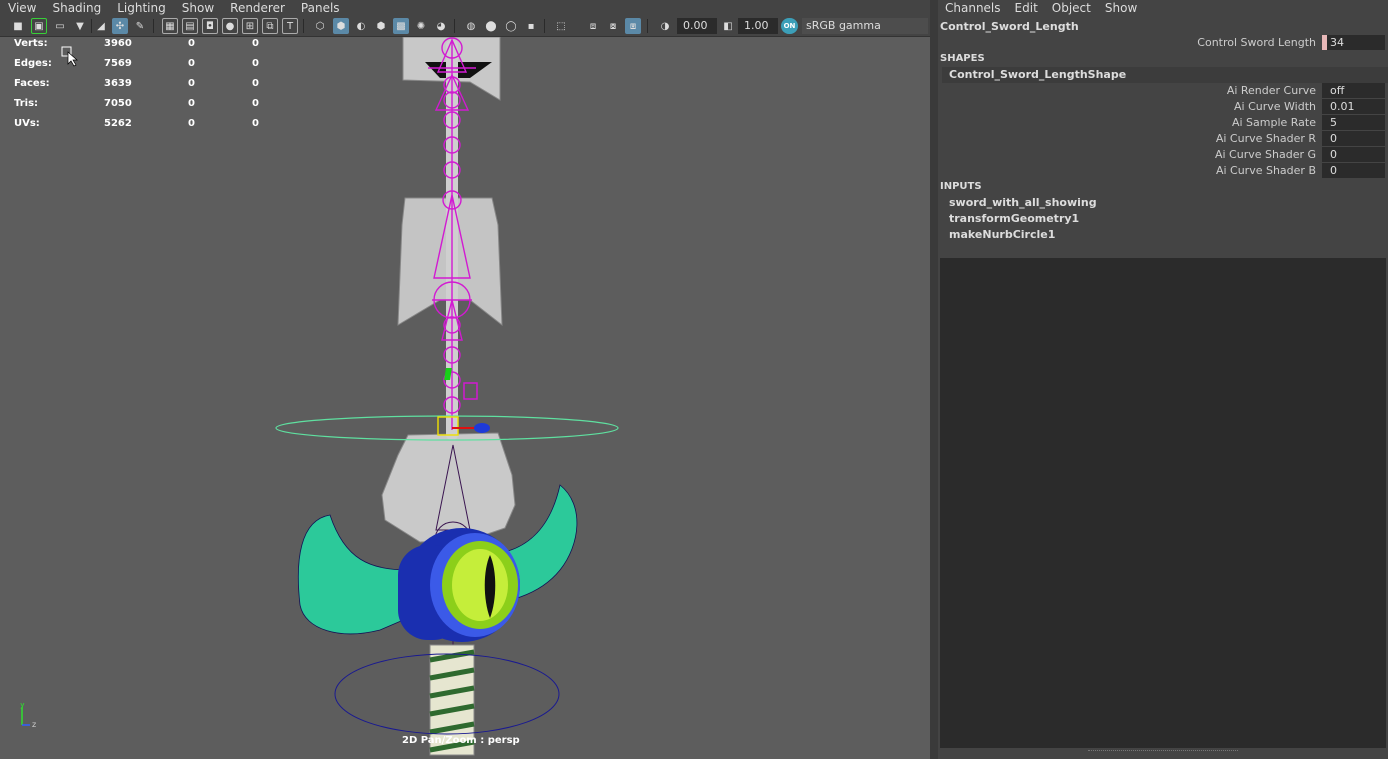  Describe the element at coordinates (511, 26) in the screenshot. I see `anti-aliasing-icon: ◯` at that location.